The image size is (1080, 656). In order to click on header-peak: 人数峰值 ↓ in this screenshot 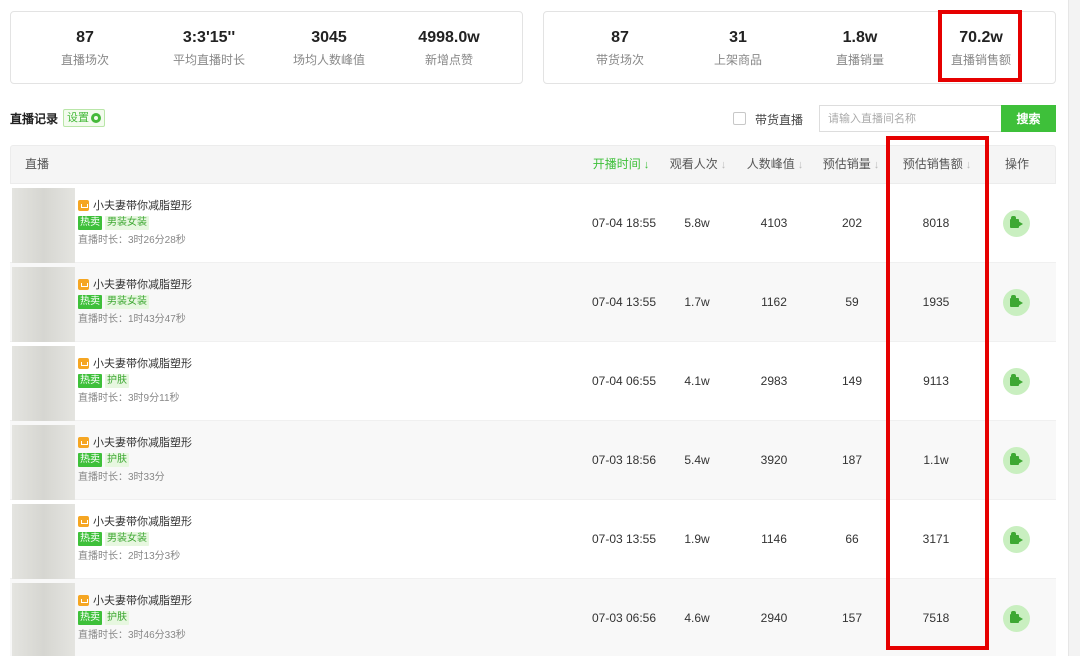, I will do `click(775, 164)`.